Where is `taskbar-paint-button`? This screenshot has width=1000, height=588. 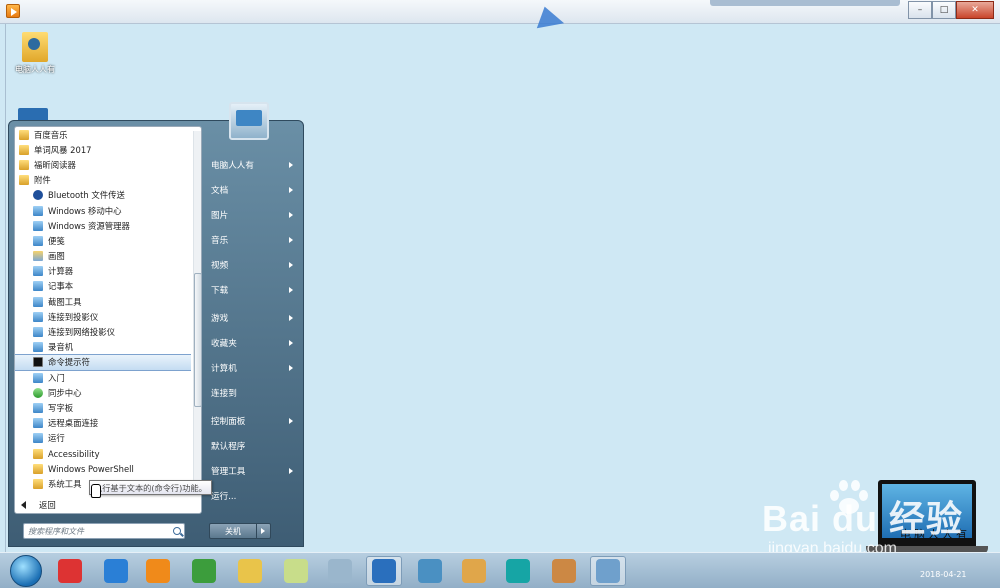
taskbar-paint-button is located at coordinates (564, 571).